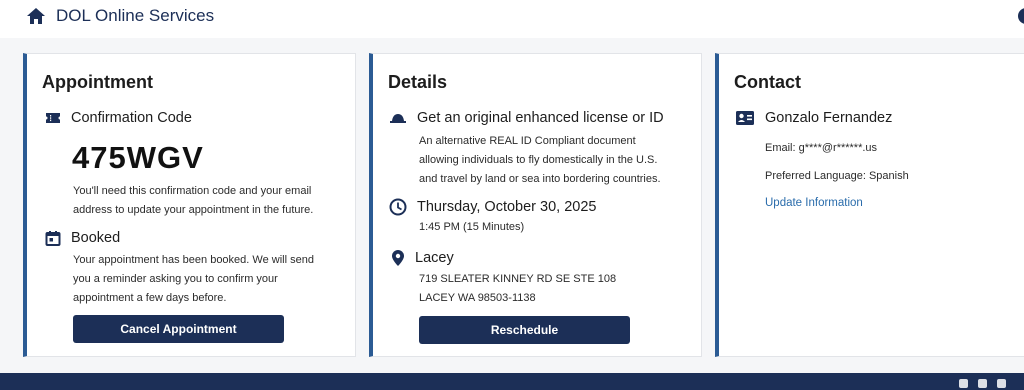 The image size is (1024, 390). Describe the element at coordinates (138, 157) in the screenshot. I see `confirmation-code: 475WGV` at that location.